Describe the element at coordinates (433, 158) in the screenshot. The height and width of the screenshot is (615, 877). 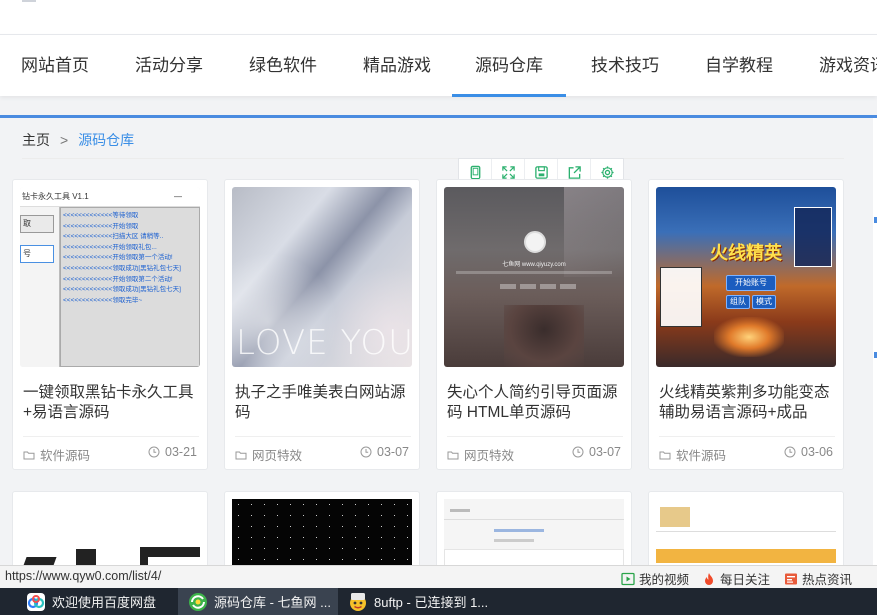
I see `breadcrumb-divider` at that location.